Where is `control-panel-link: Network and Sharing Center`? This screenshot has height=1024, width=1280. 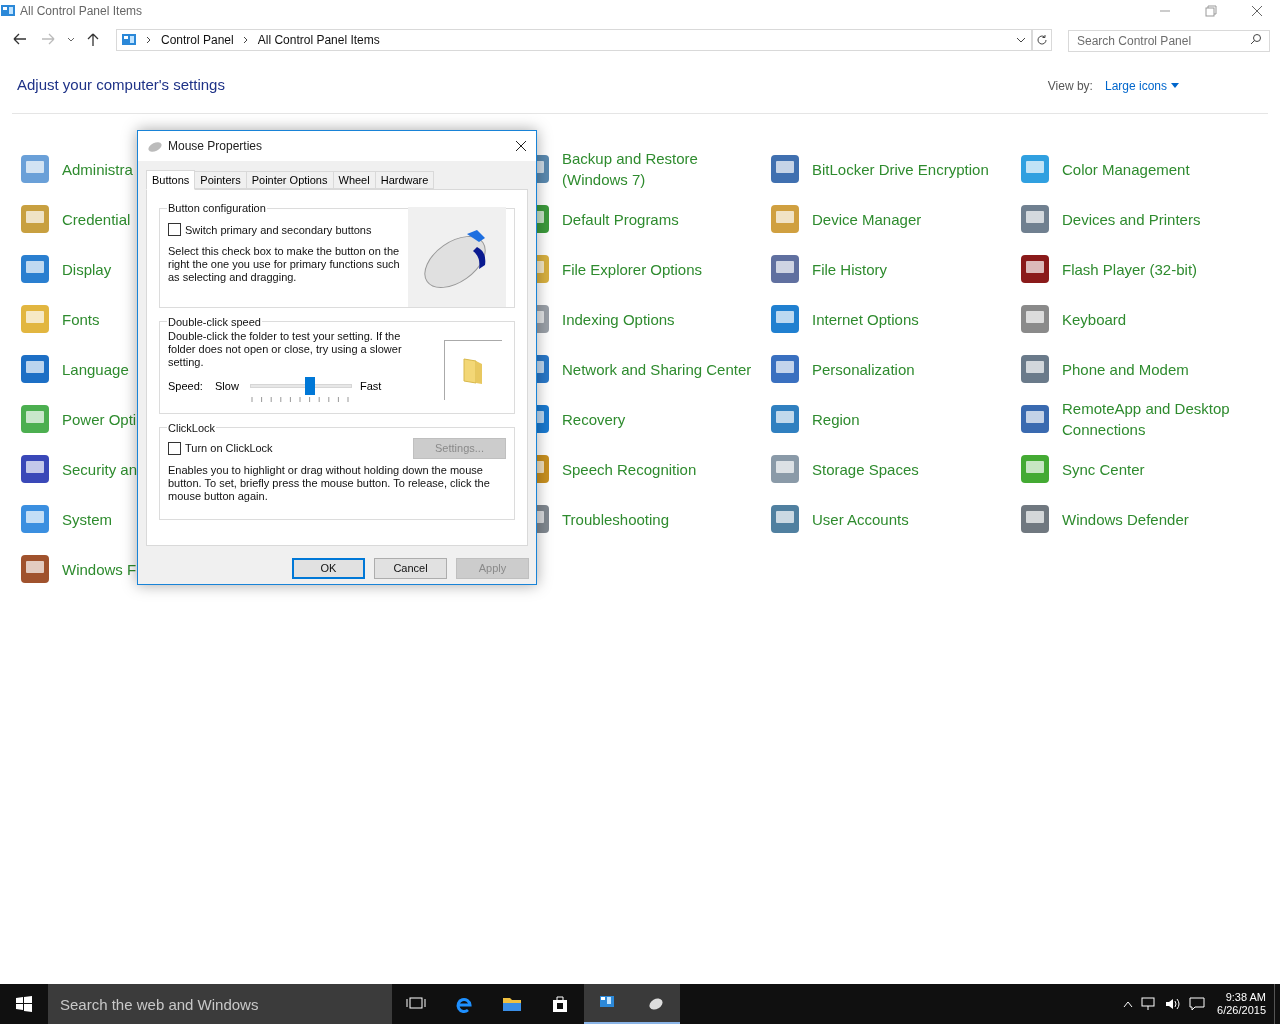
control-panel-link: Network and Sharing Center is located at coordinates (657, 369).